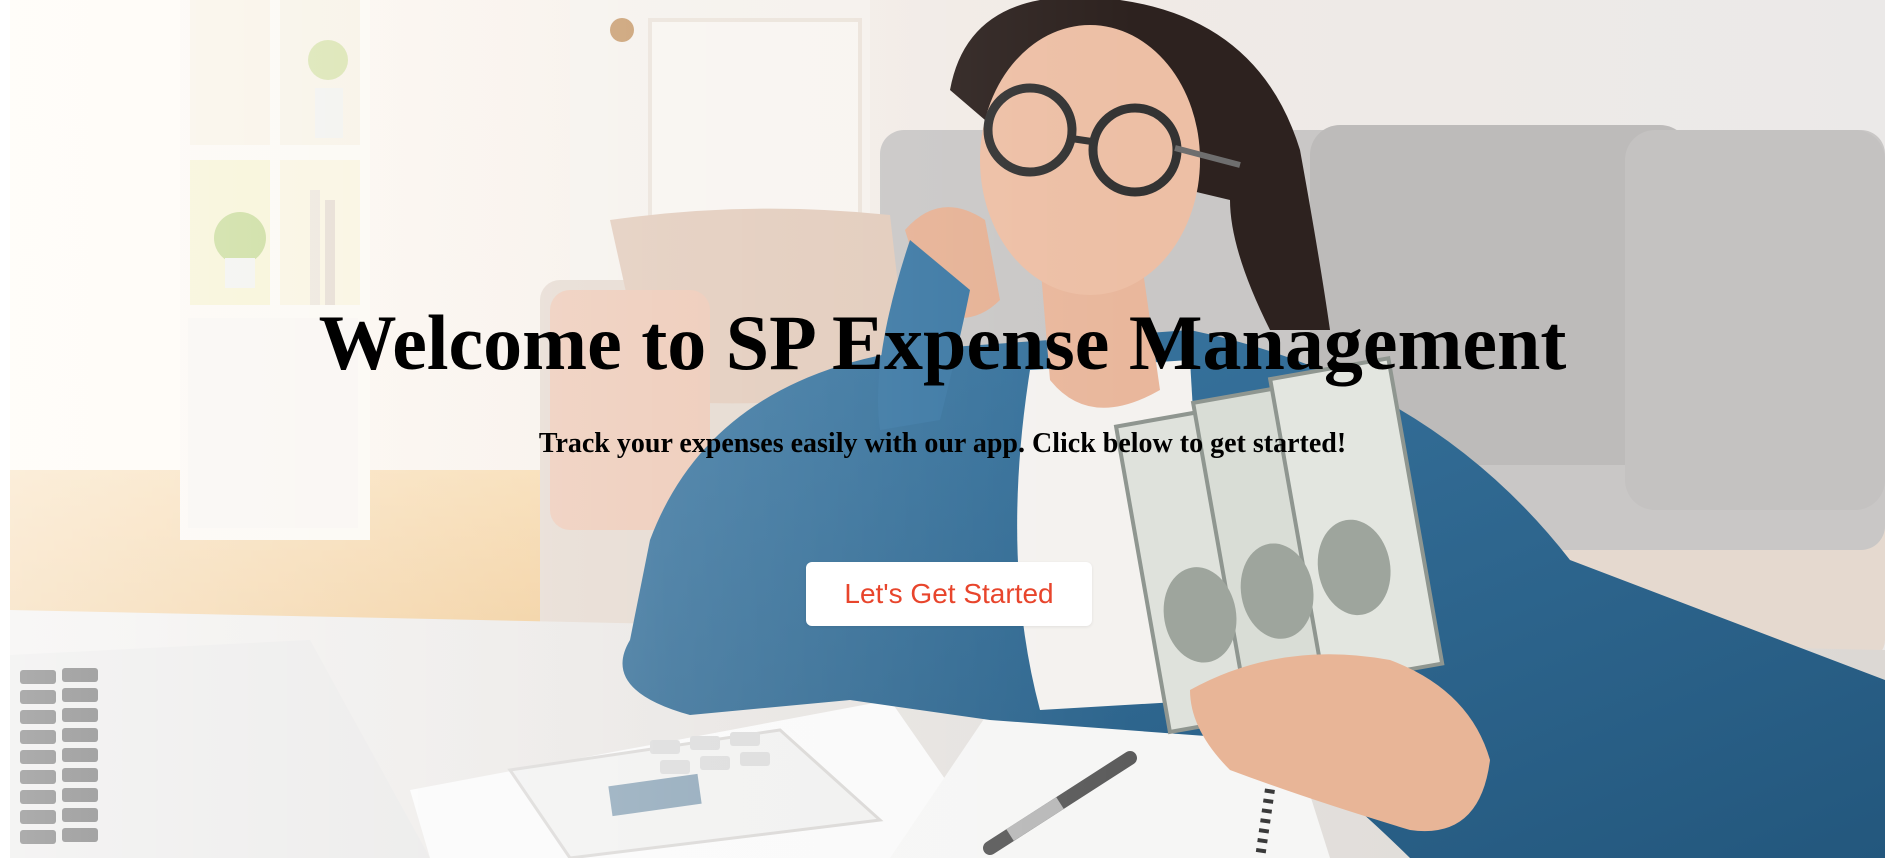  I want to click on hero-title: Welcome to SP Expense Management, so click(942, 342).